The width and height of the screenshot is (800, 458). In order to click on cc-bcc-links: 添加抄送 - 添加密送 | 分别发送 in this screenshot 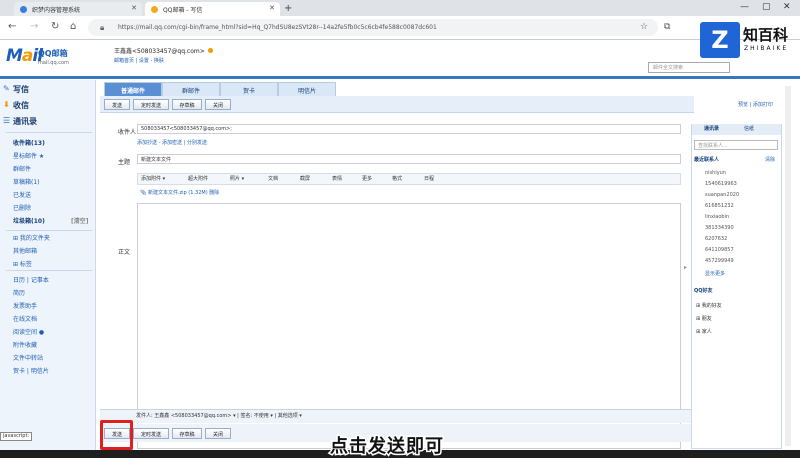, I will do `click(172, 142)`.